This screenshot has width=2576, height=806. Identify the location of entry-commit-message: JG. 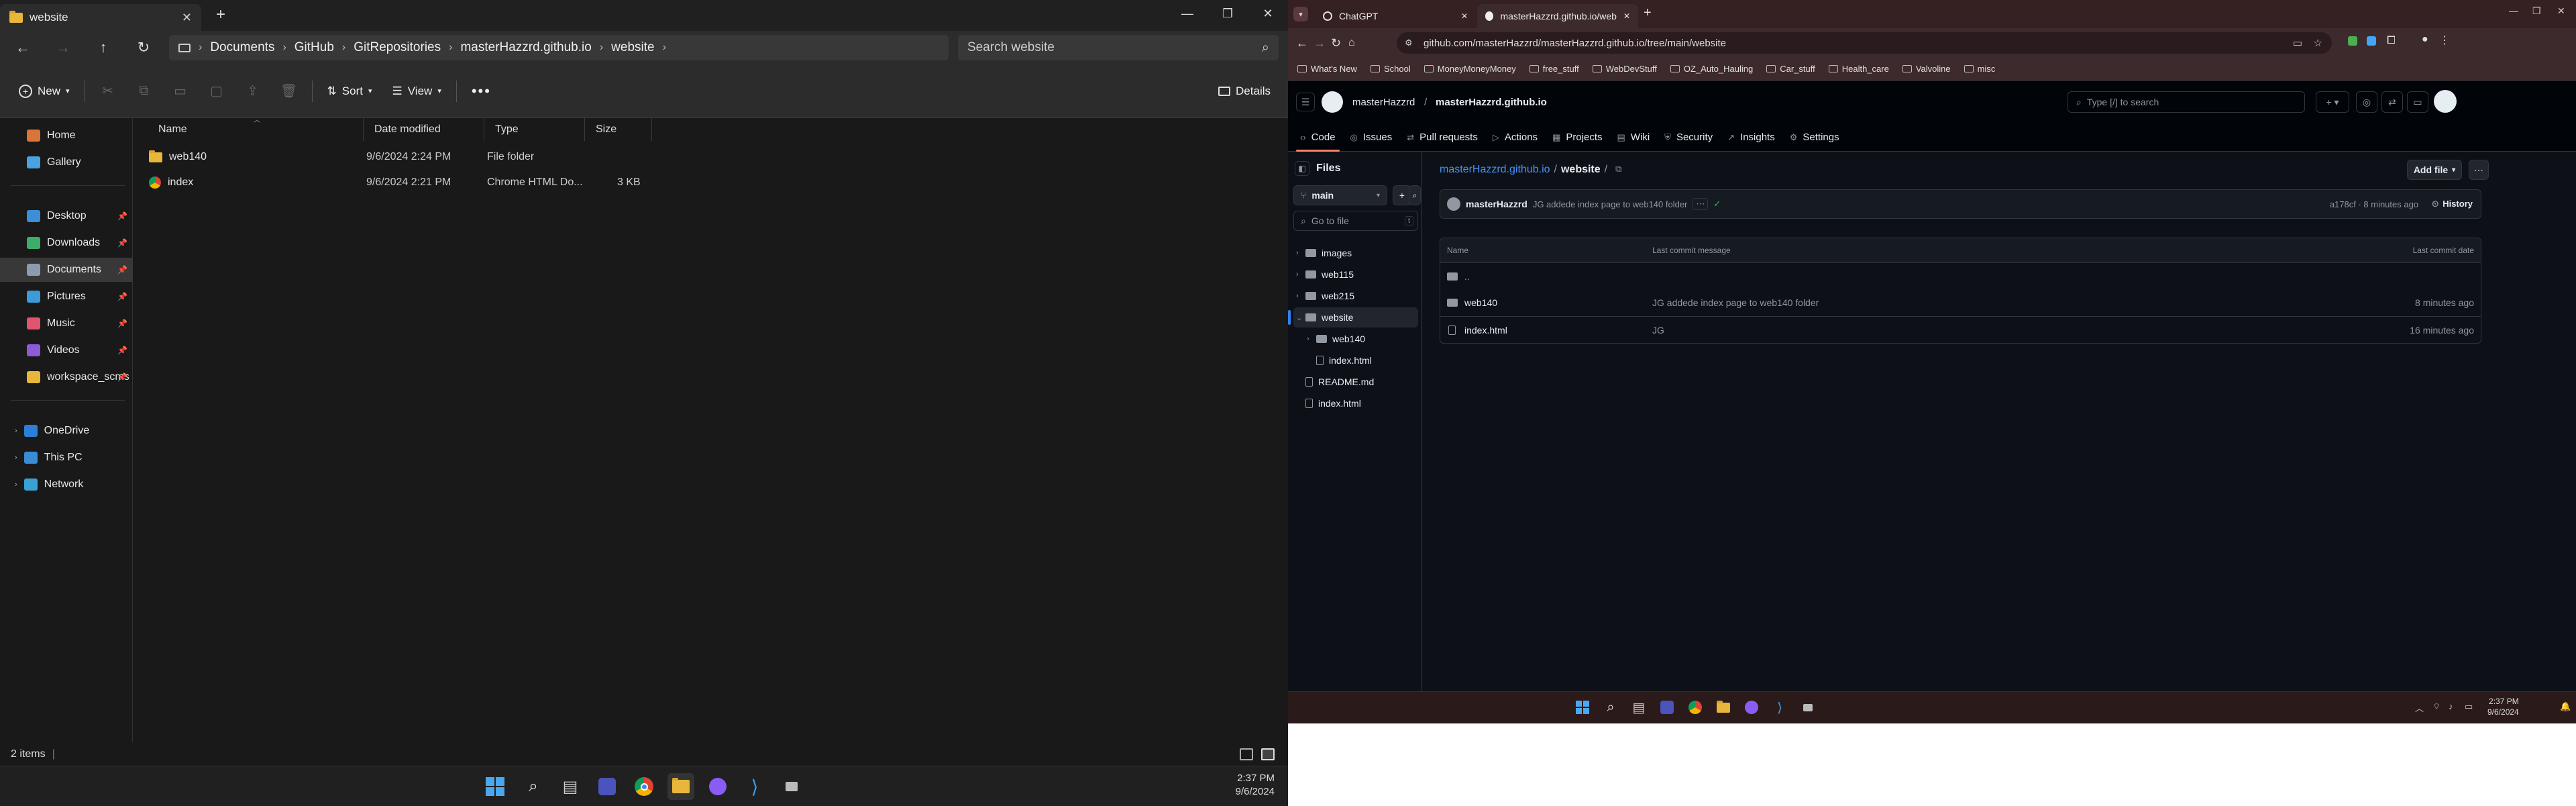
(1658, 330).